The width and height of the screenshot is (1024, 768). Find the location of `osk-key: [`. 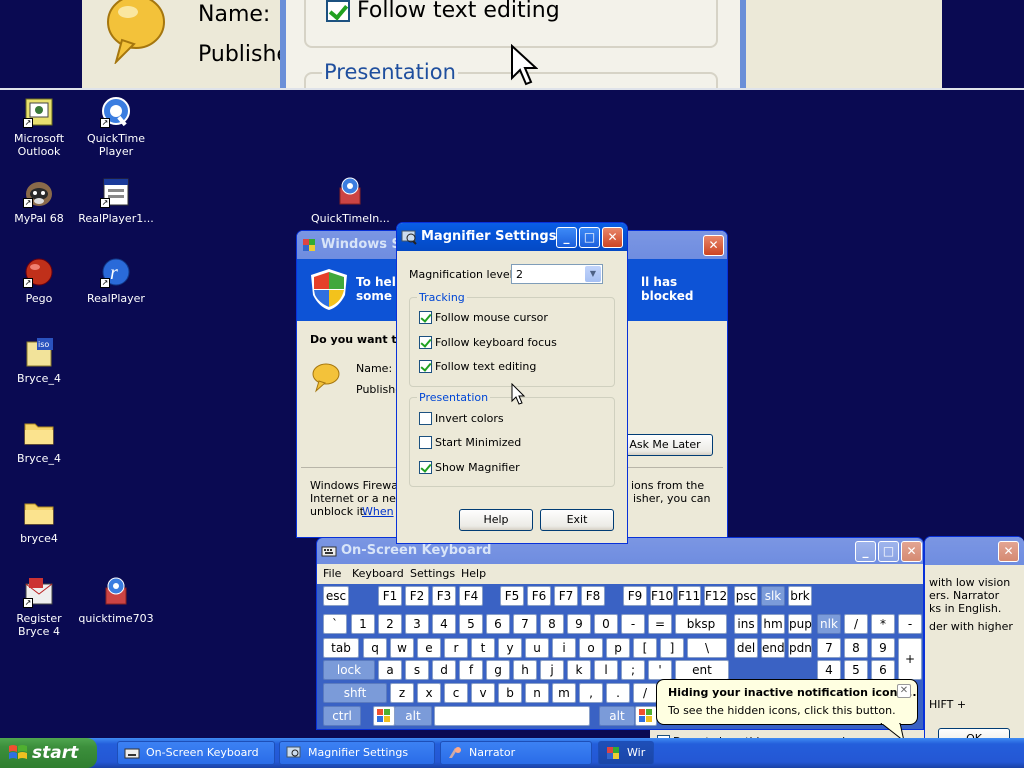

osk-key: [ is located at coordinates (645, 648).